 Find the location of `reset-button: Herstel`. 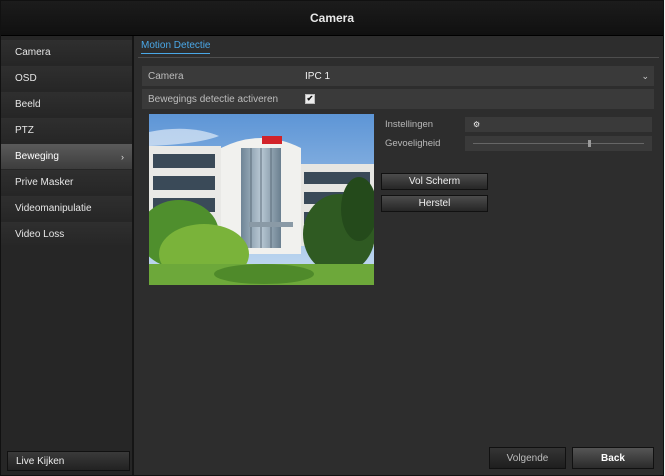

reset-button: Herstel is located at coordinates (434, 203).